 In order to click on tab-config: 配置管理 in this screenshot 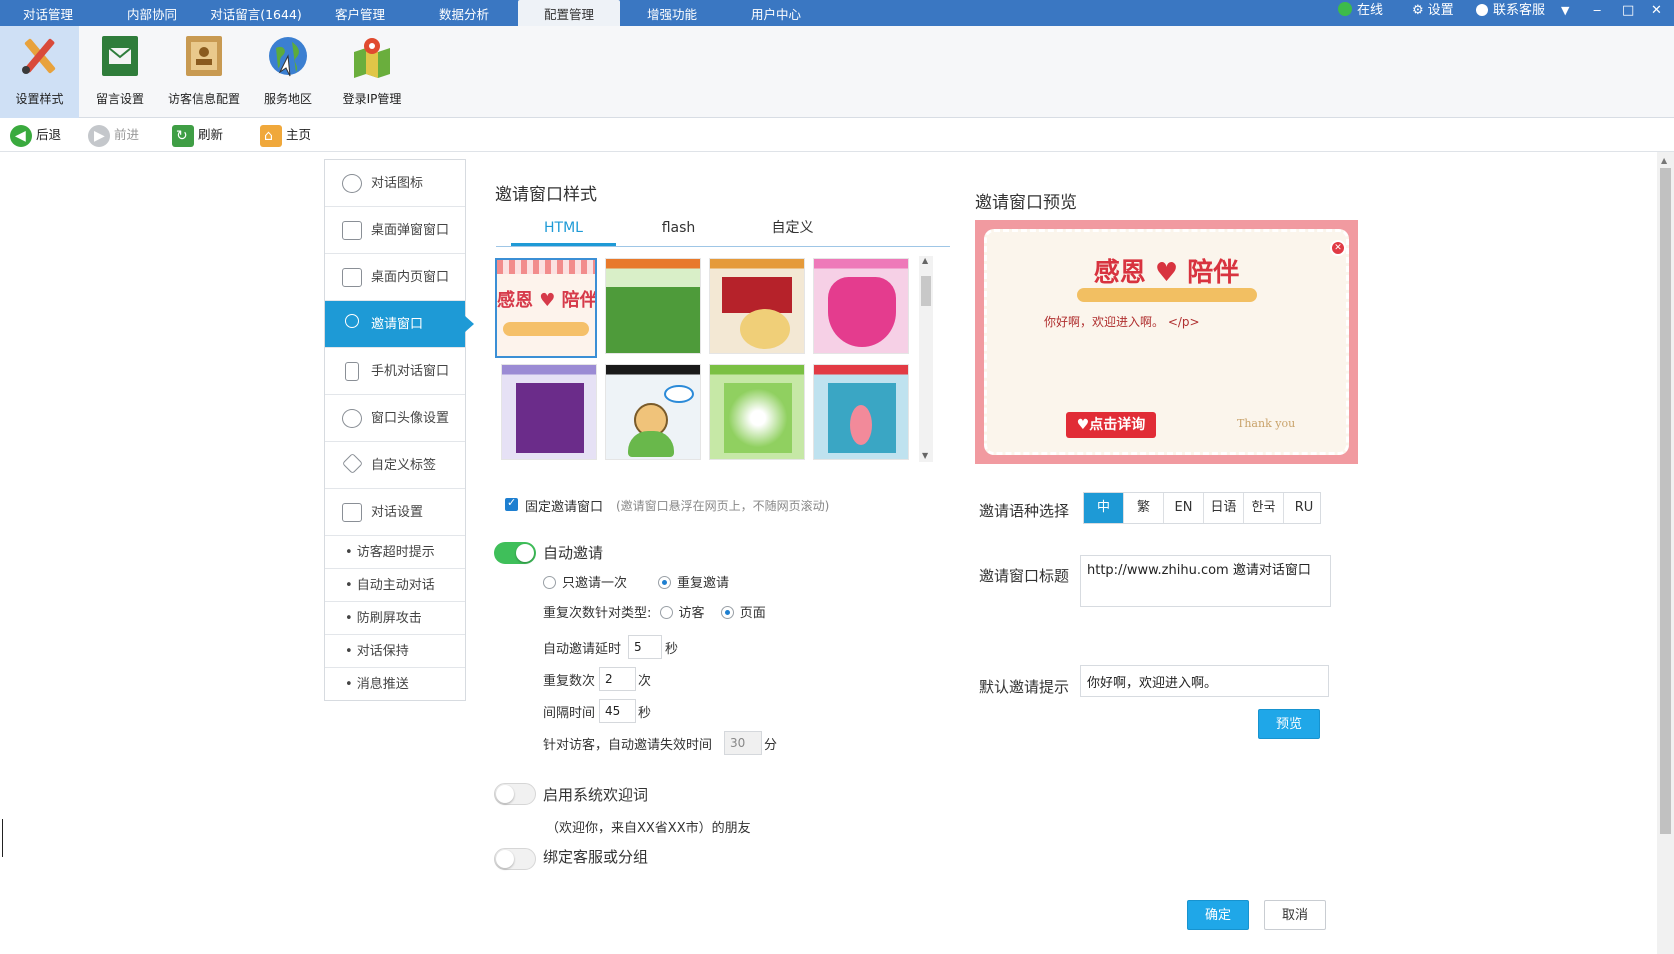, I will do `click(569, 13)`.